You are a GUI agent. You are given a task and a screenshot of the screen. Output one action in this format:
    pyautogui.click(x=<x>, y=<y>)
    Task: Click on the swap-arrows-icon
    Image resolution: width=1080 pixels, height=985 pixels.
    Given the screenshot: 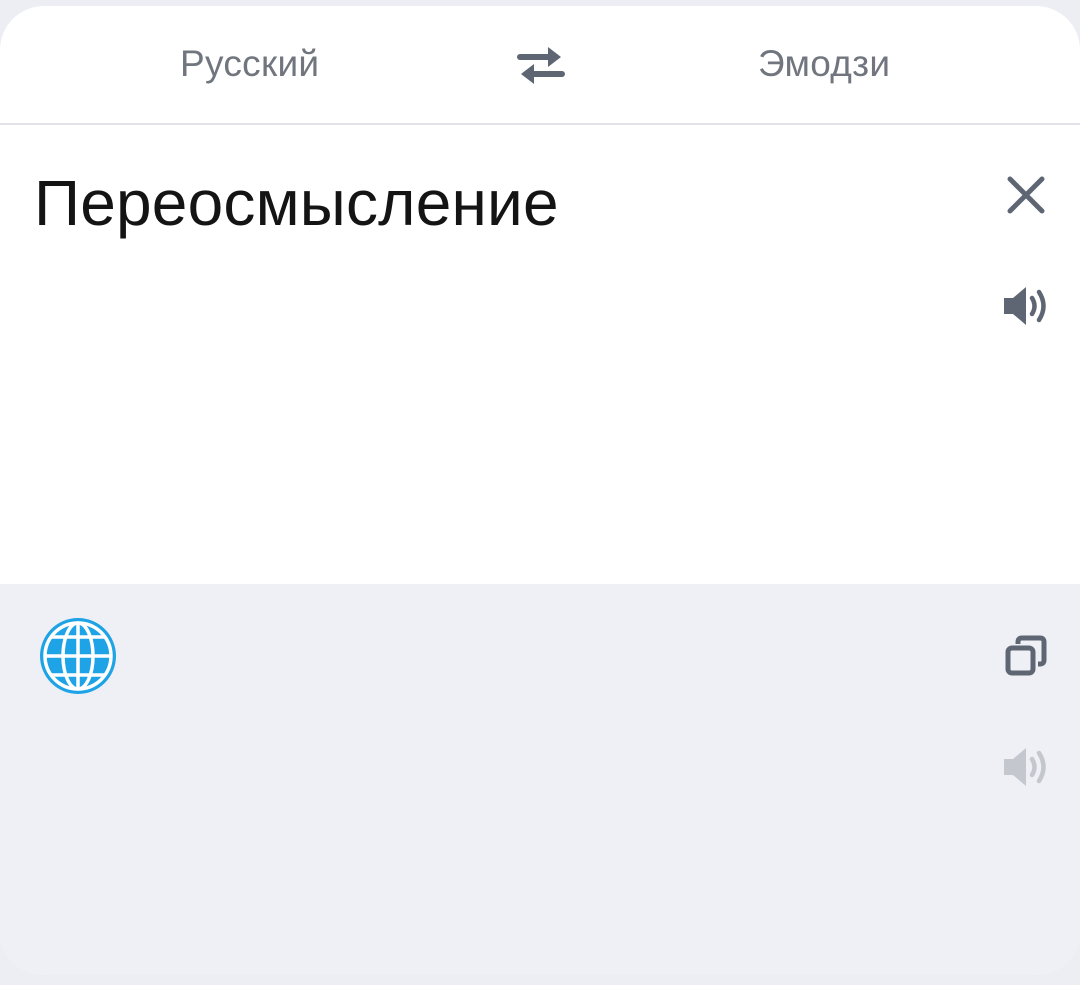 What is the action you would take?
    pyautogui.click(x=541, y=65)
    